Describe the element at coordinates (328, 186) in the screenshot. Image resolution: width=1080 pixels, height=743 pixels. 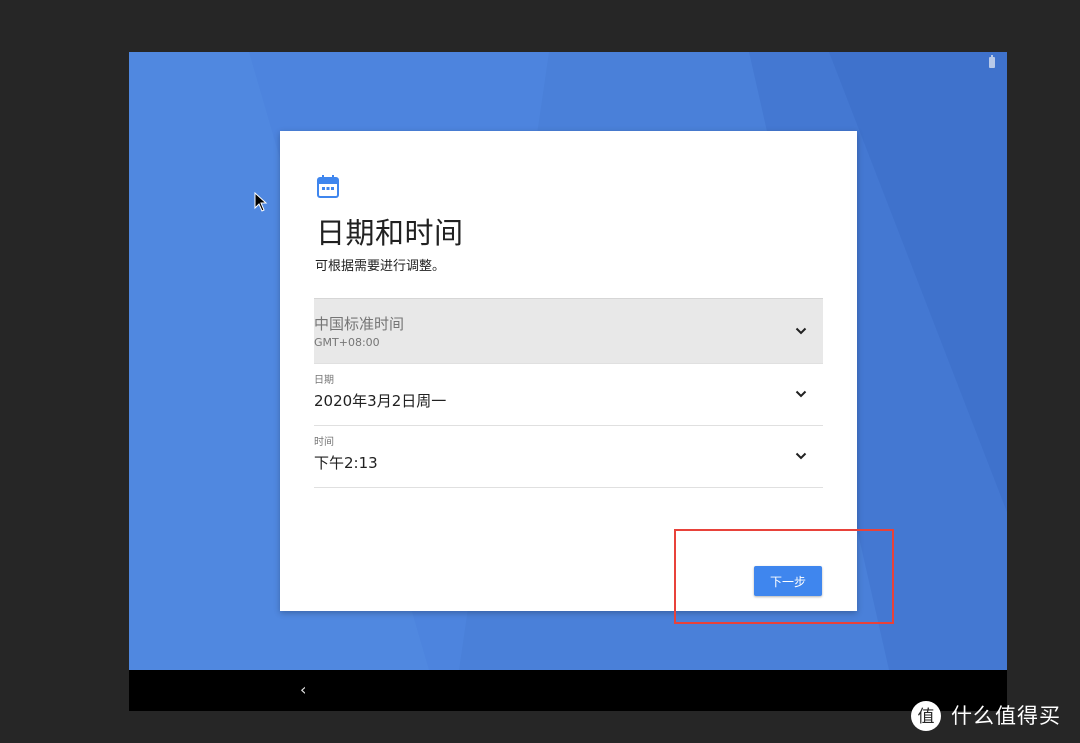
I see `calendar-icon` at that location.